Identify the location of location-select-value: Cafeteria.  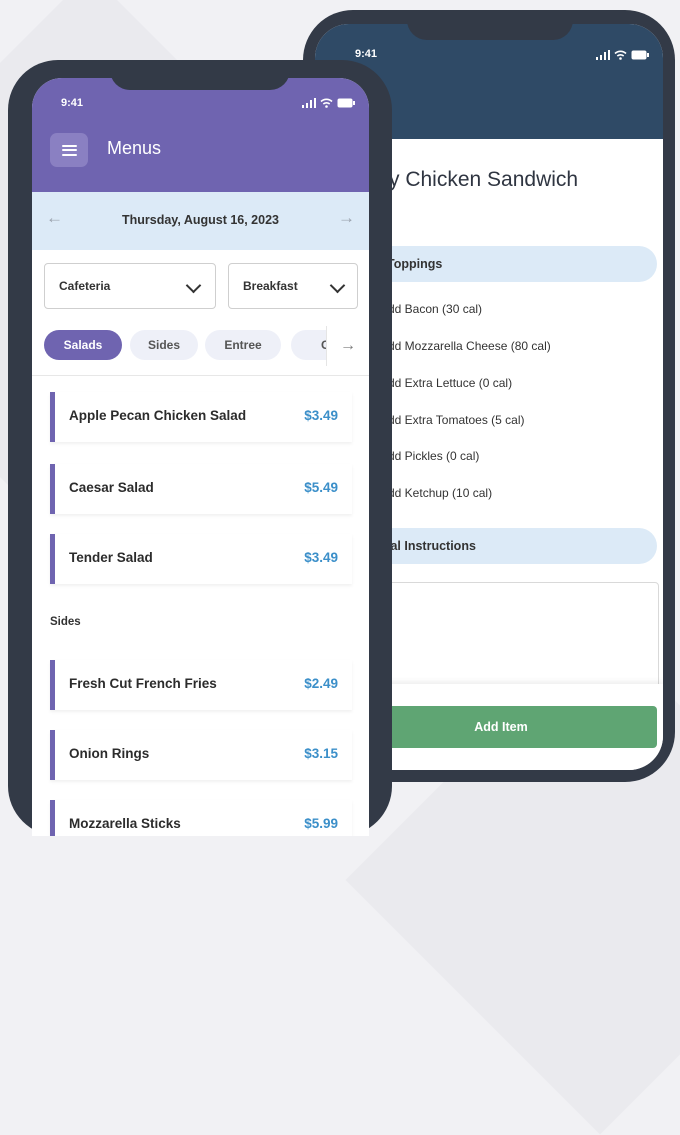
(85, 286).